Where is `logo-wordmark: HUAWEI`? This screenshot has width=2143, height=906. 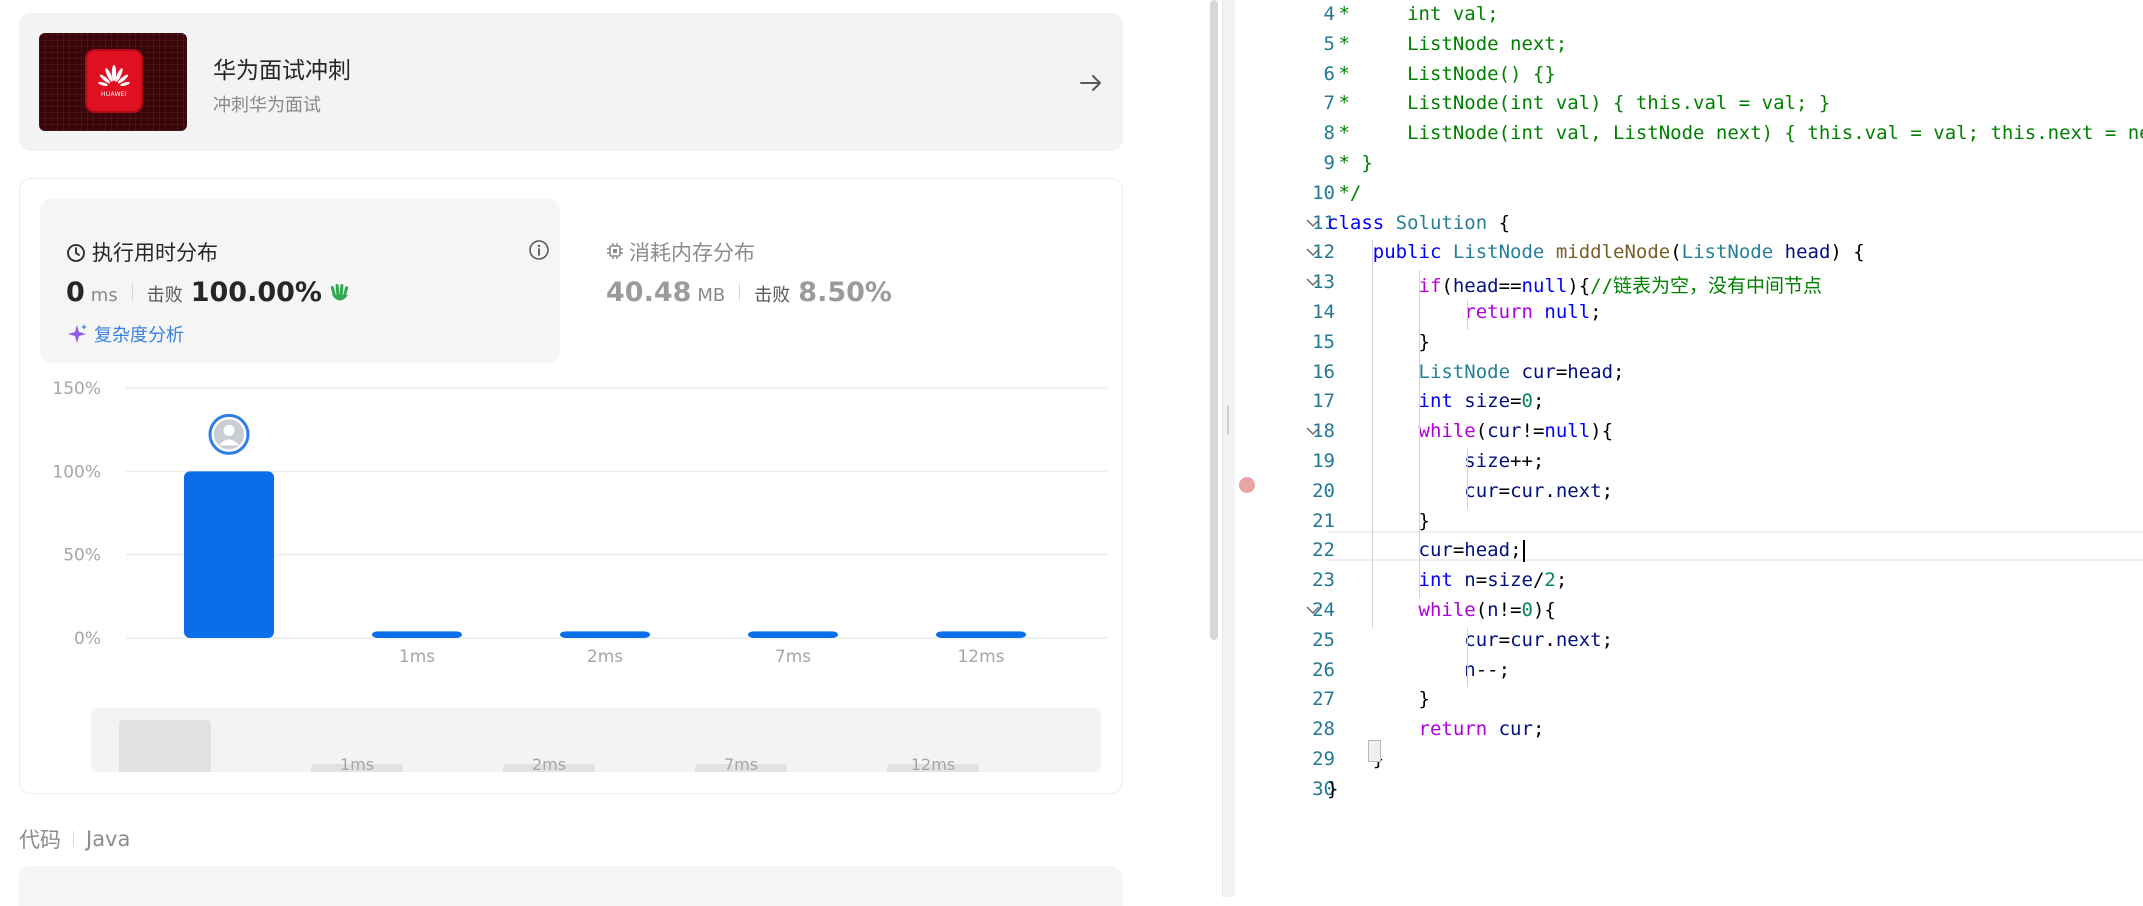 logo-wordmark: HUAWEI is located at coordinates (114, 94).